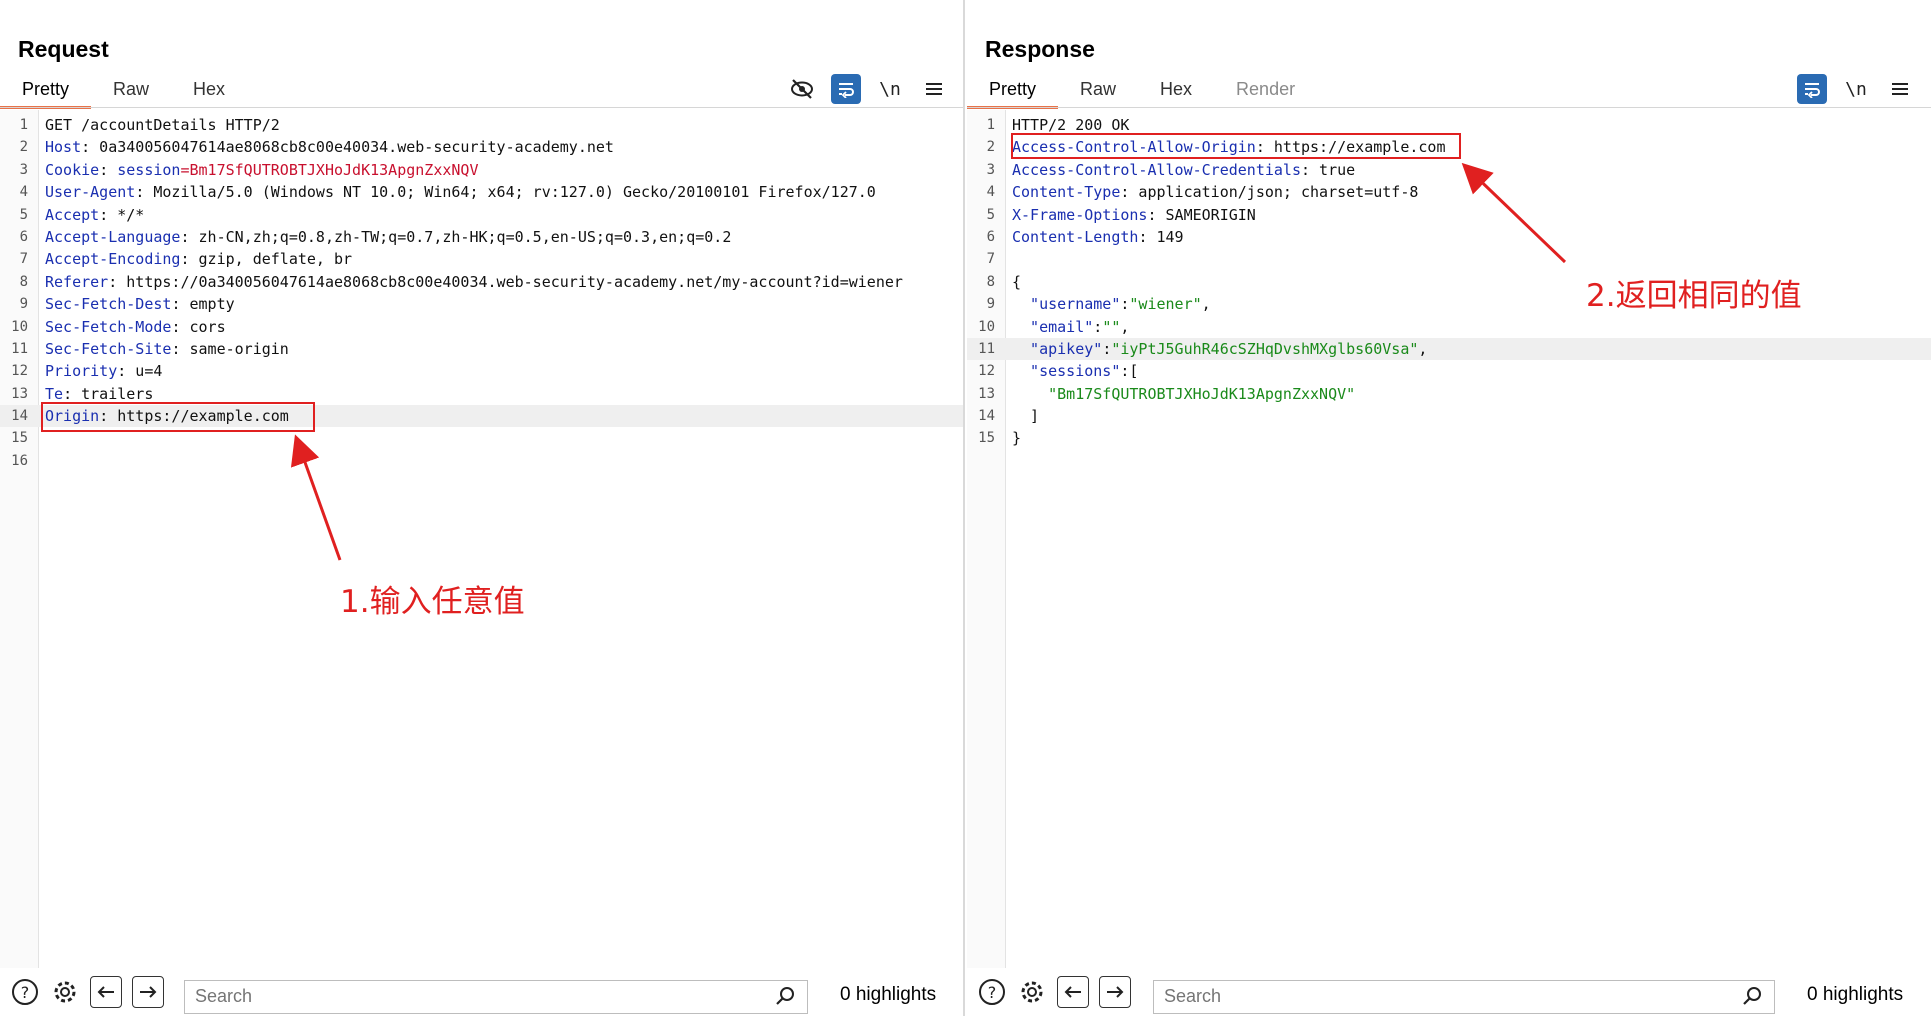  What do you see at coordinates (432, 602) in the screenshot?
I see `request-annotation: 1.输入任意值` at bounding box center [432, 602].